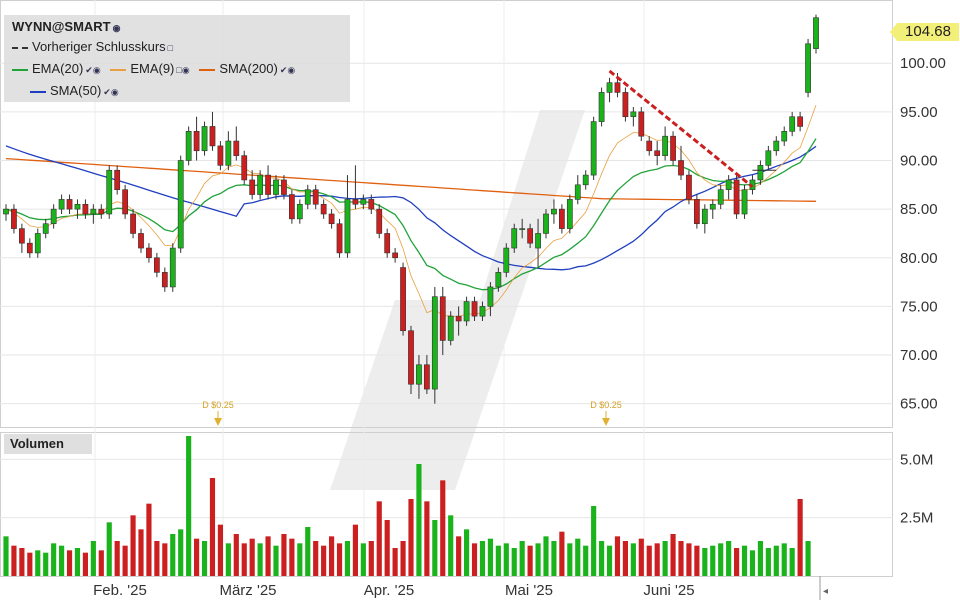 The width and height of the screenshot is (960, 600). Describe the element at coordinates (247, 590) in the screenshot. I see `x-tick-label: März '25` at that location.